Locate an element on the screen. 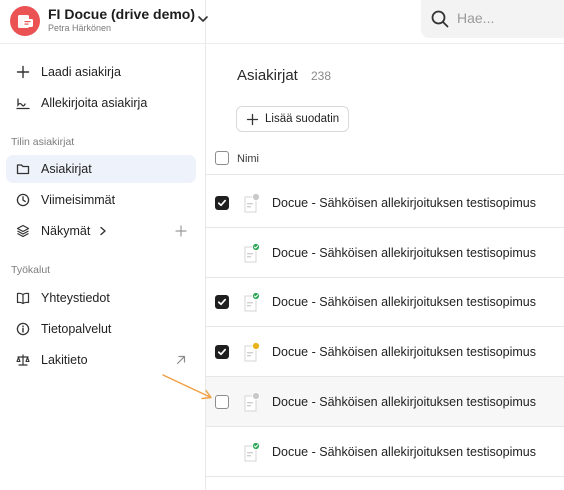 Image resolution: width=564 pixels, height=490 pixels. organization-name: FI Docue (drive demo) is located at coordinates (122, 14).